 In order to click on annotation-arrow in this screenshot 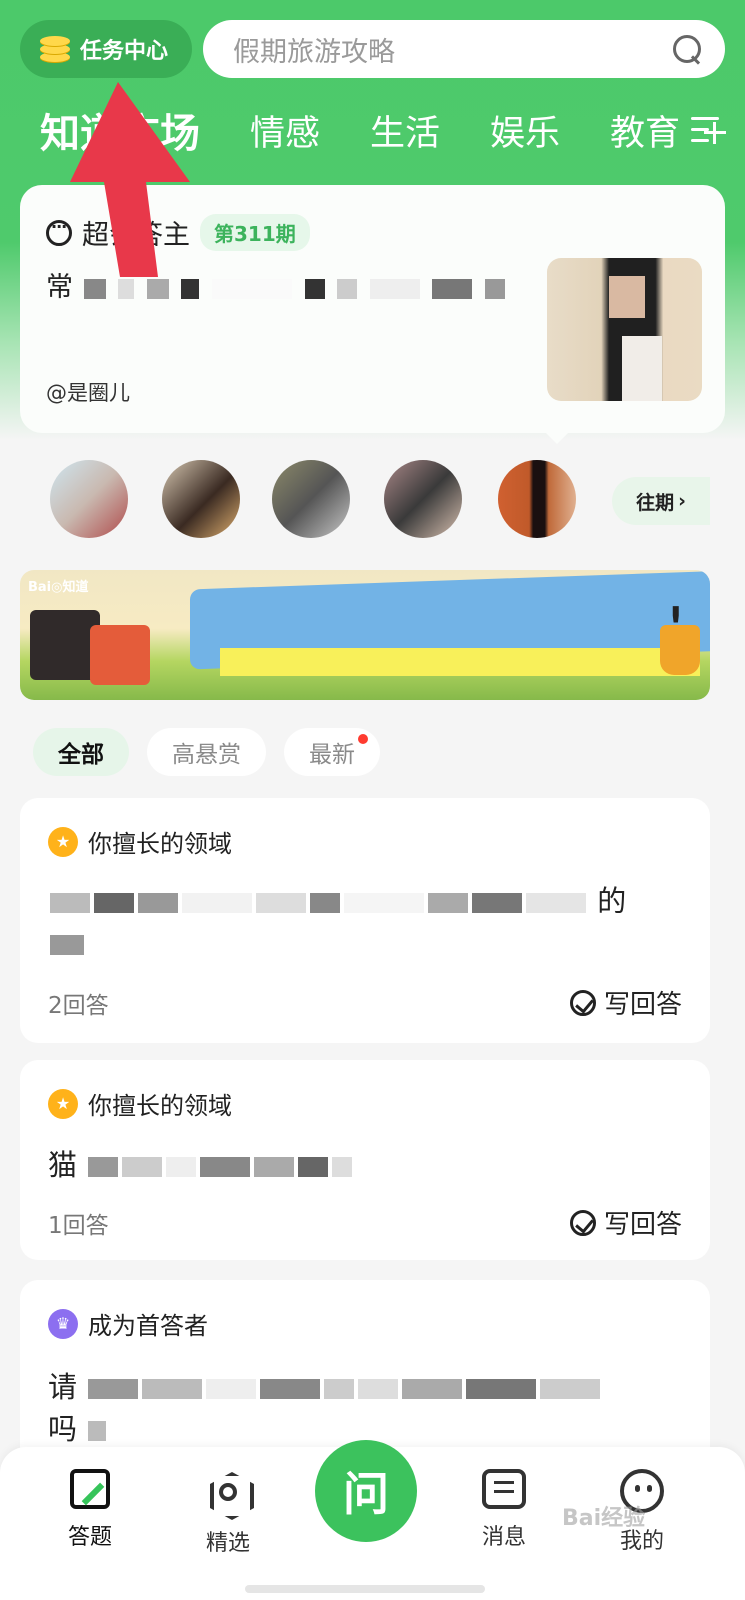, I will do `click(130, 179)`.